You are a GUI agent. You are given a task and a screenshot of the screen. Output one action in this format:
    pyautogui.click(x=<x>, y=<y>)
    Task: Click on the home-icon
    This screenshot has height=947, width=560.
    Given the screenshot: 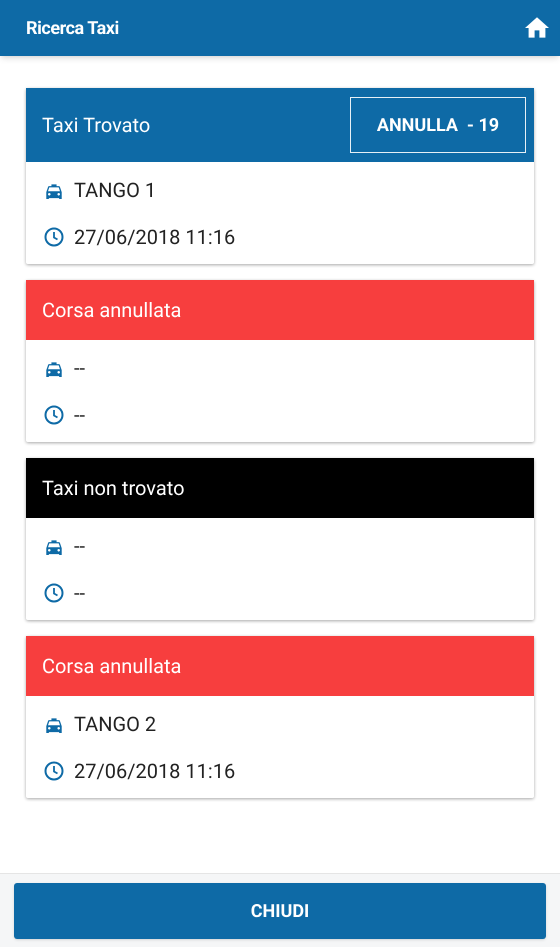 What is the action you would take?
    pyautogui.click(x=537, y=28)
    